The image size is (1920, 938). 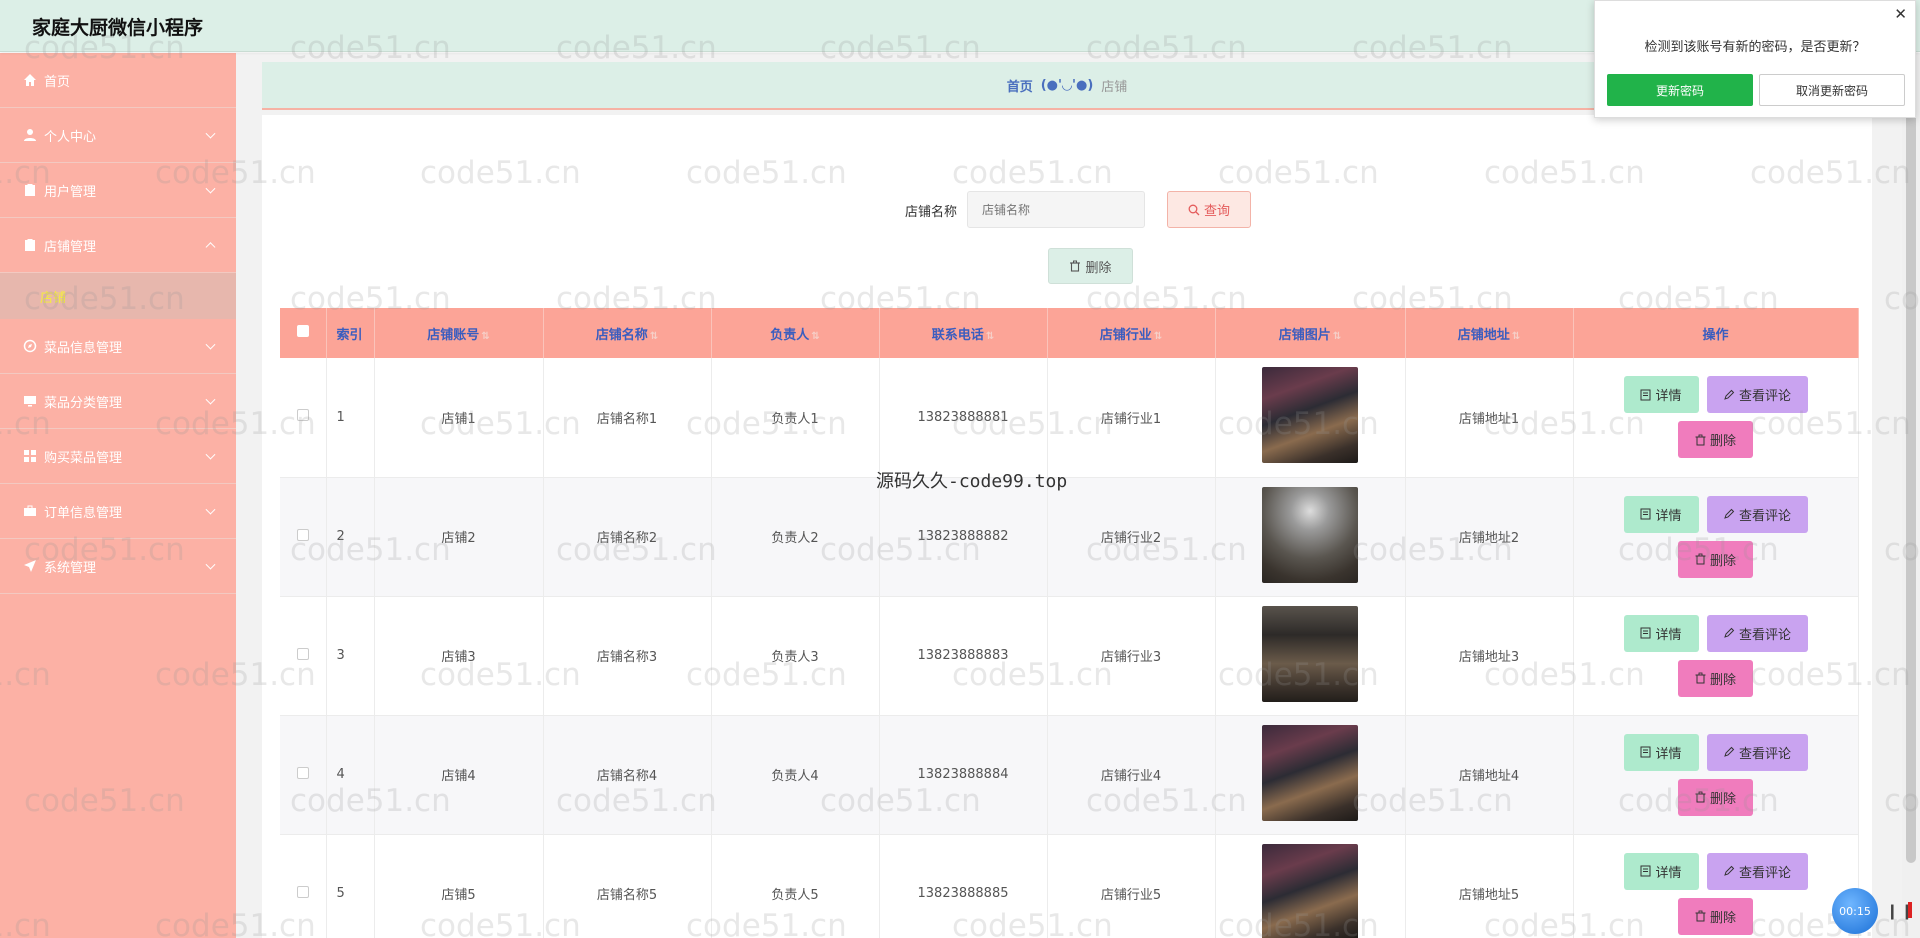 I want to click on batch-delete-button: 删除, so click(x=1090, y=266).